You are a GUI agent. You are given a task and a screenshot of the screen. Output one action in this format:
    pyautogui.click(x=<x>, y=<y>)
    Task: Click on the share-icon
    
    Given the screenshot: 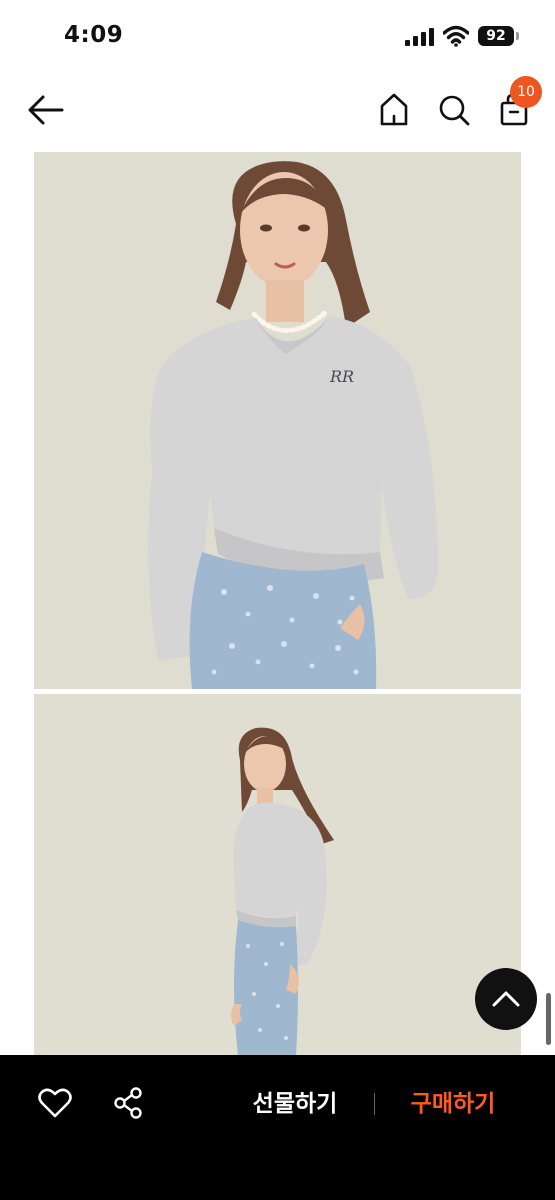 What is the action you would take?
    pyautogui.click(x=128, y=1103)
    